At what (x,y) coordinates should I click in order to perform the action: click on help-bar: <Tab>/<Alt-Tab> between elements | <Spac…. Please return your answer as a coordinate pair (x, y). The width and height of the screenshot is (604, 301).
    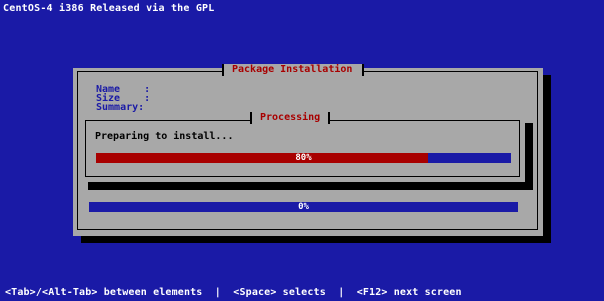
    Looking at the image, I should click on (233, 292).